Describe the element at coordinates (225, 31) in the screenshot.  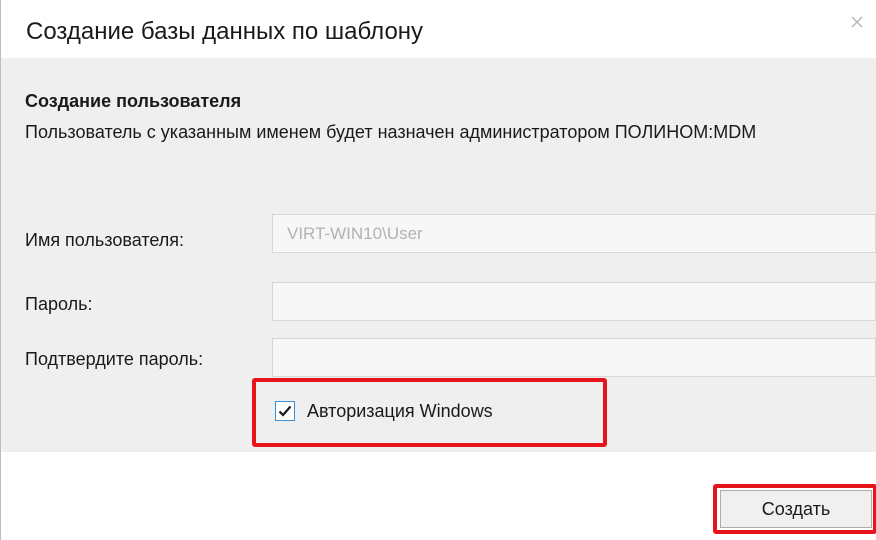
I see `dialog-title: Создание базы данных по шаблону` at that location.